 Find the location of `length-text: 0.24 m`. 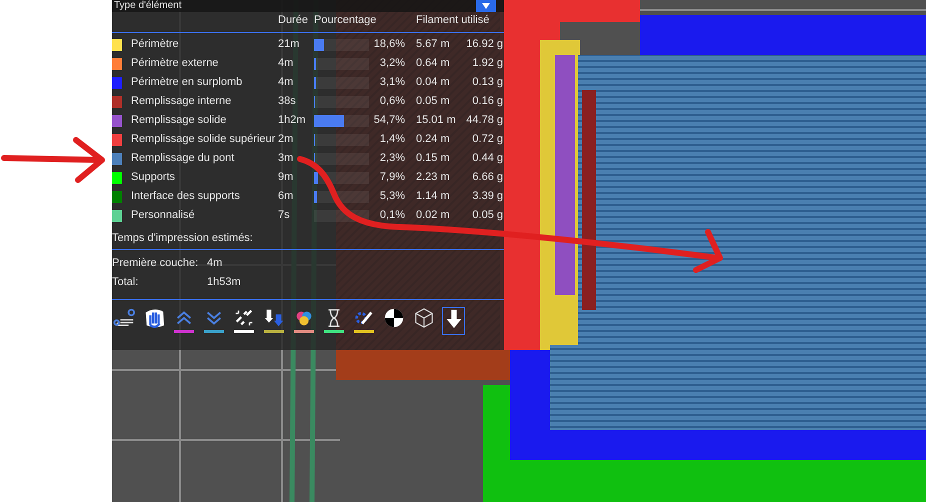

length-text: 0.24 m is located at coordinates (433, 139).